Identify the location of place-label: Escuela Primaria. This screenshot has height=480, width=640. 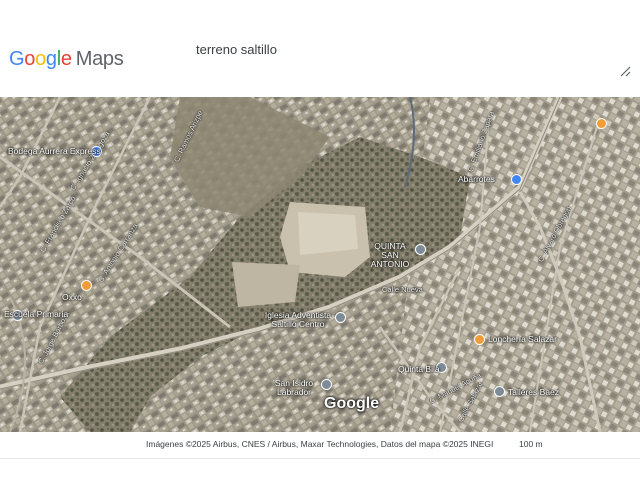
(36, 314).